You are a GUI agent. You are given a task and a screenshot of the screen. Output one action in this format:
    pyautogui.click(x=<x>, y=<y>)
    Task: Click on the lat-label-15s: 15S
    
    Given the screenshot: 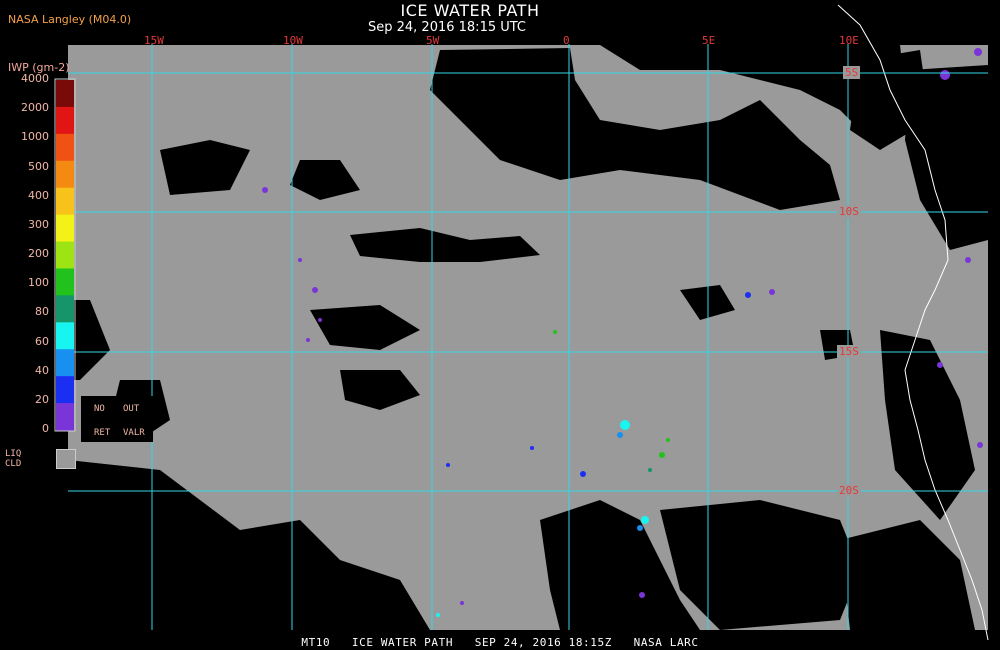 What is the action you would take?
    pyautogui.click(x=849, y=351)
    